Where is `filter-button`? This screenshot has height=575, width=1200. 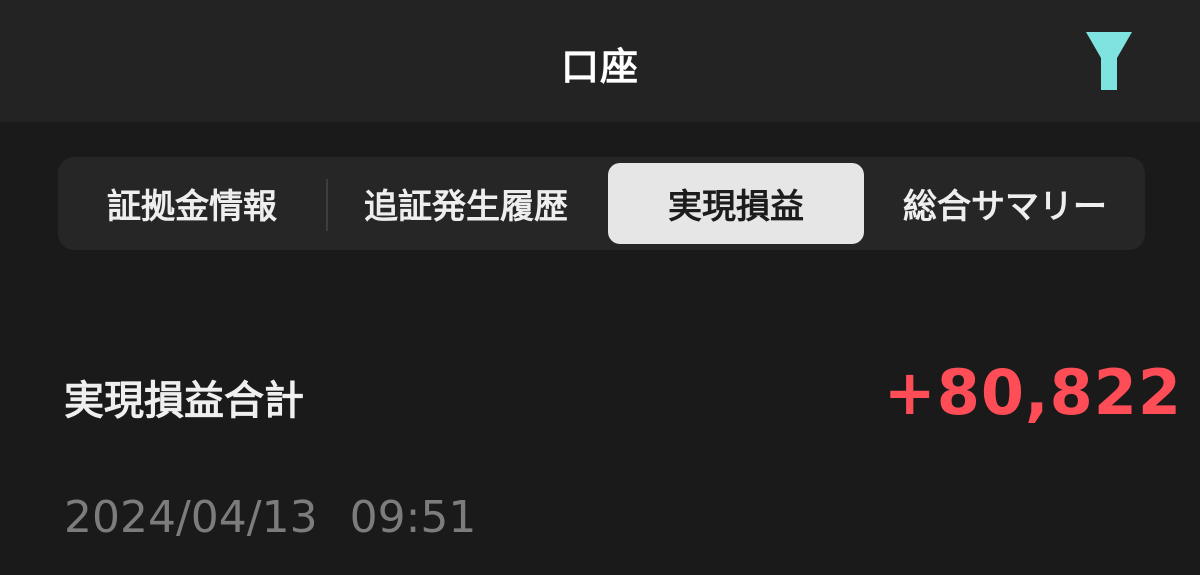 filter-button is located at coordinates (1109, 61).